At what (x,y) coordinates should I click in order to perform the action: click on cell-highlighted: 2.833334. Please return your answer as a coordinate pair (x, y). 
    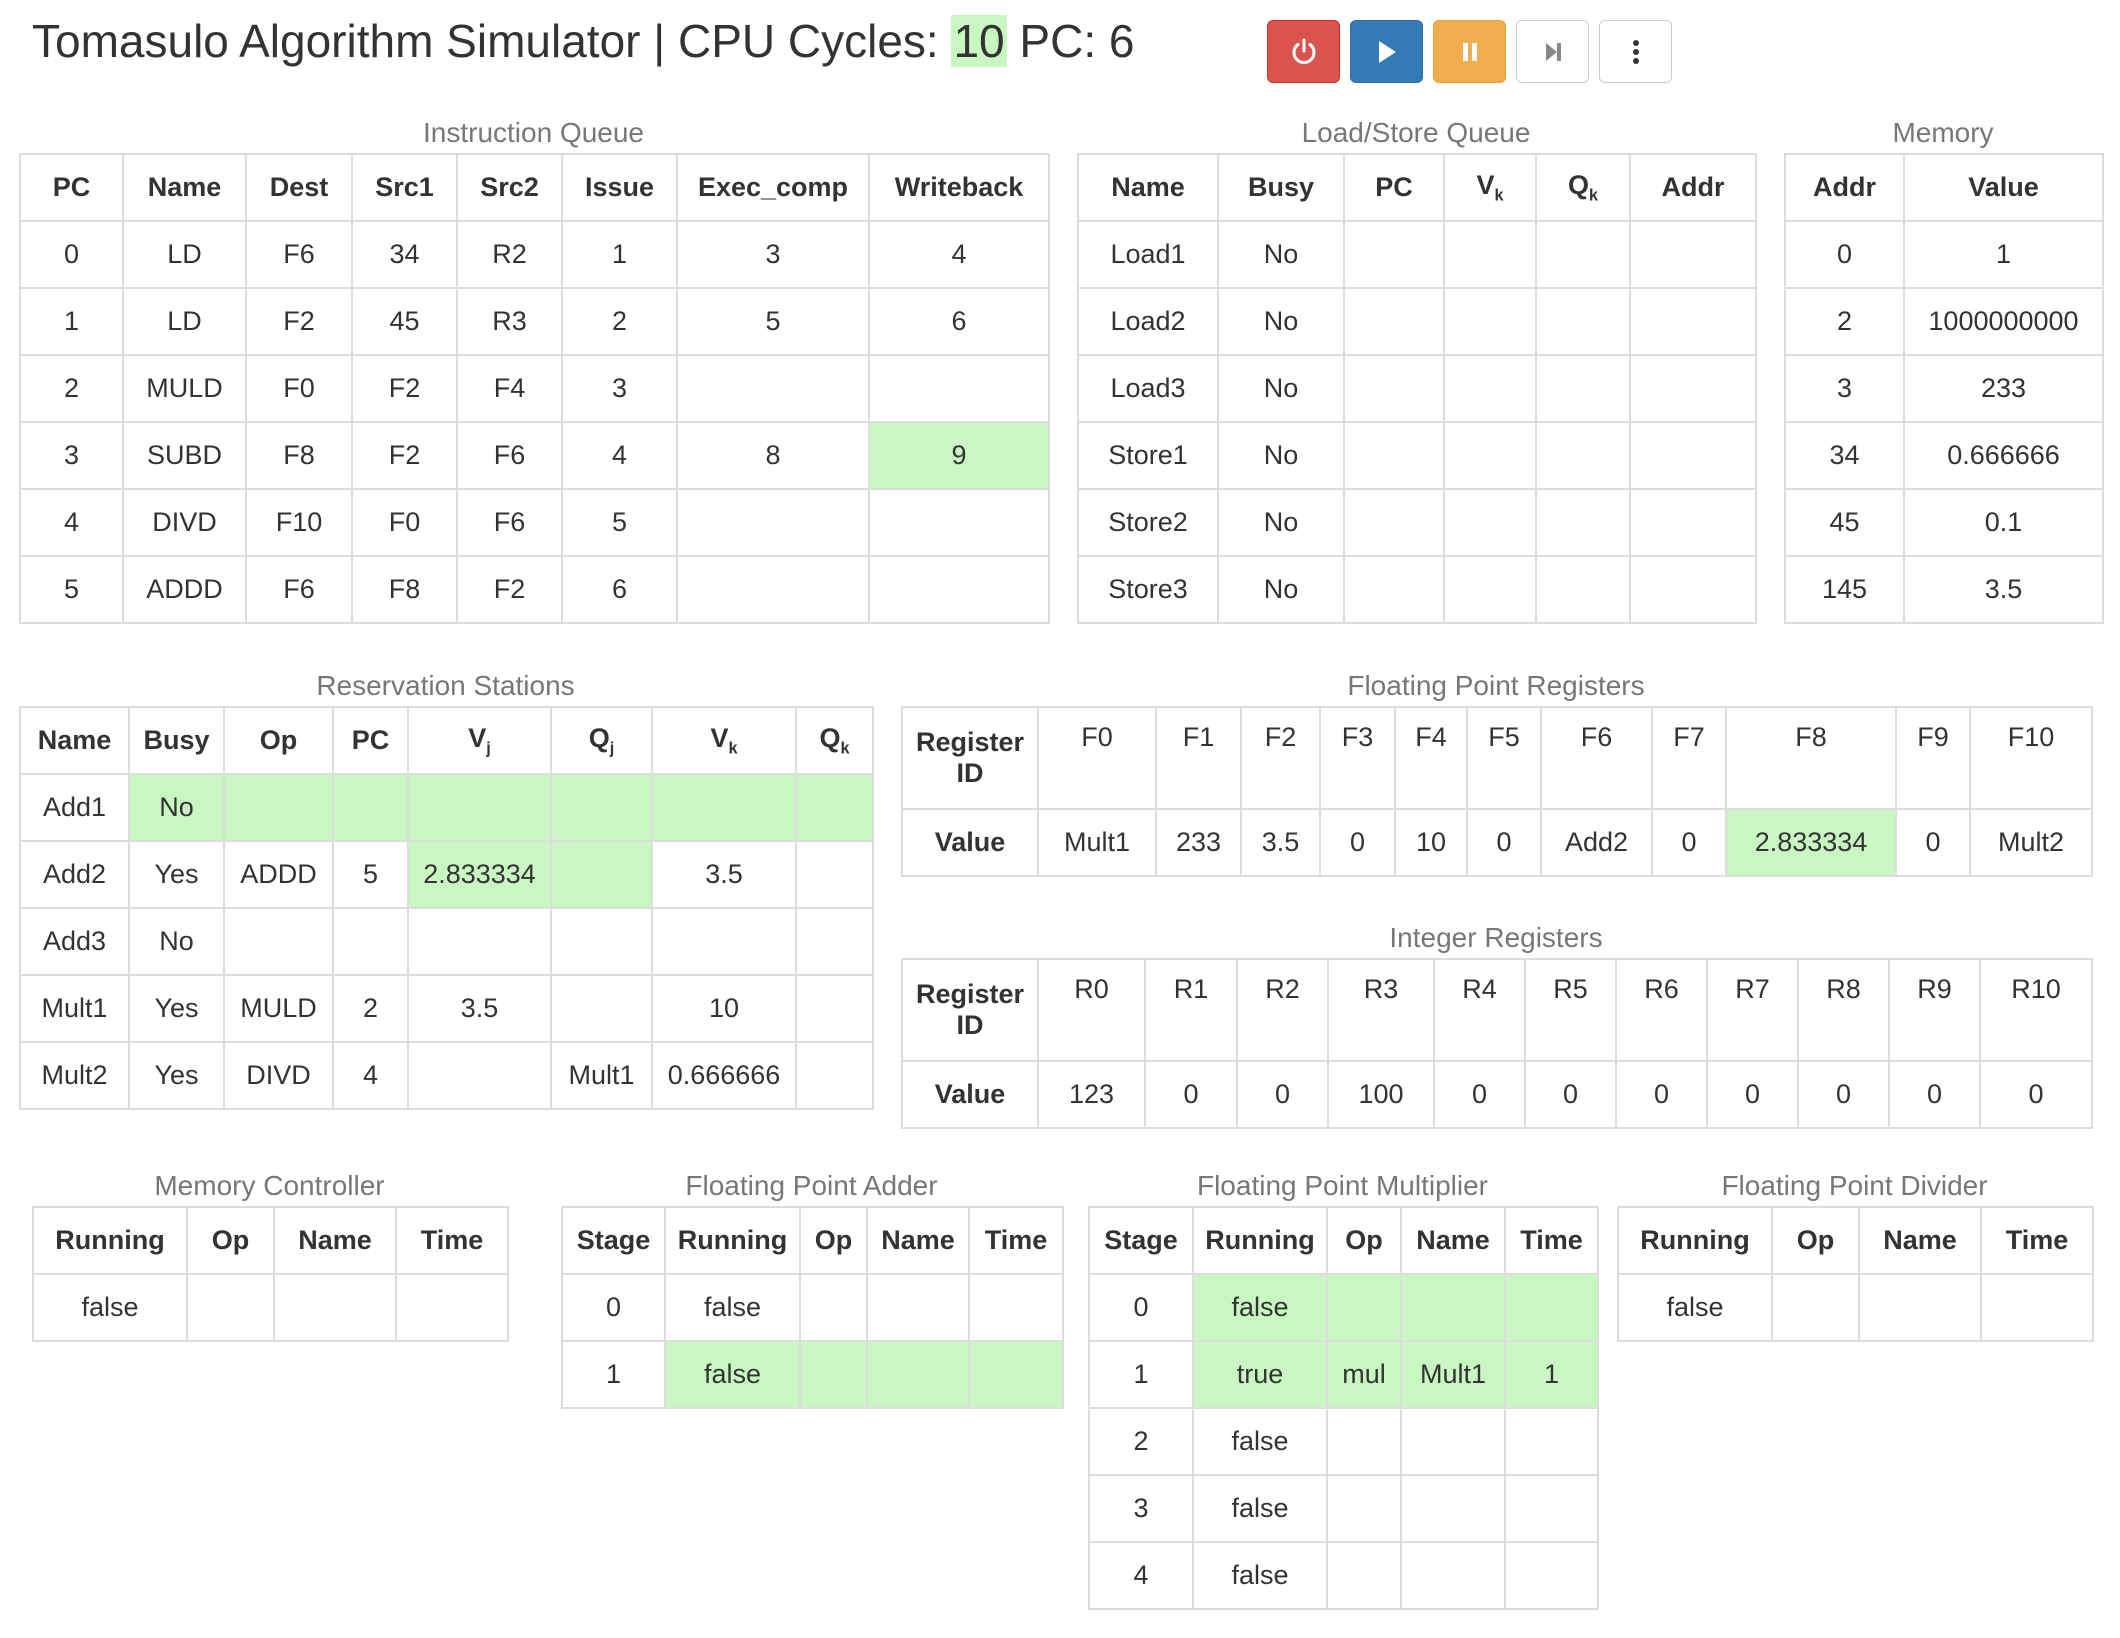
    Looking at the image, I should click on (479, 874).